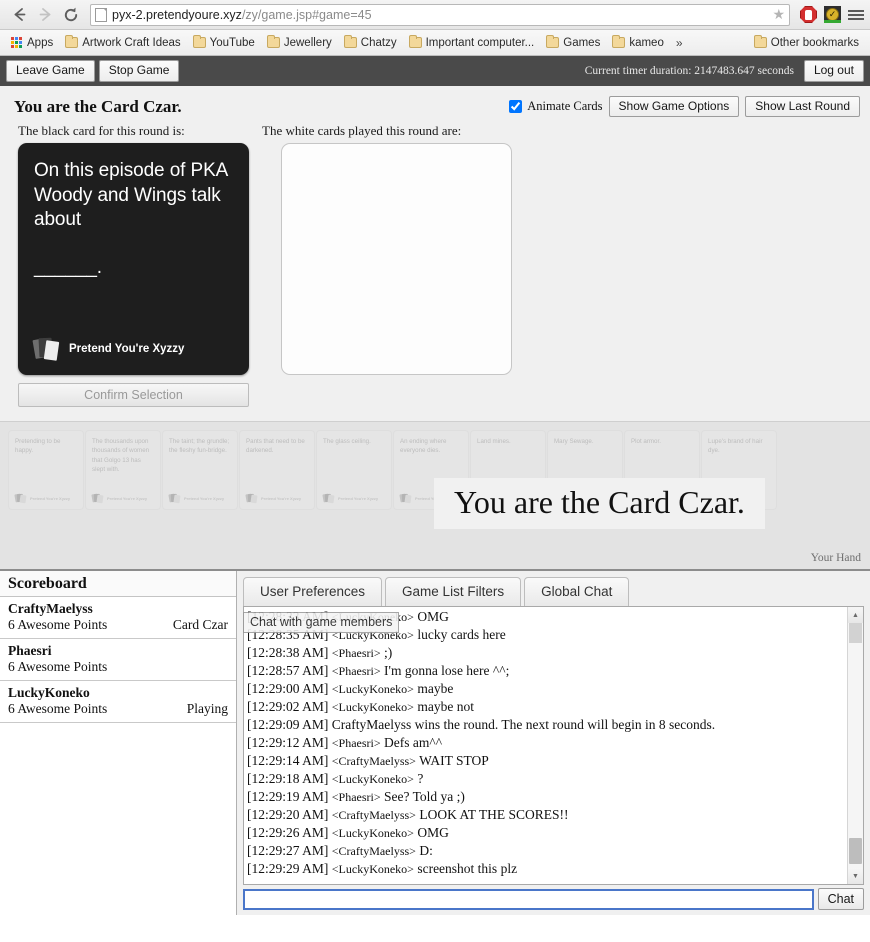 Image resolution: width=870 pixels, height=942 pixels. What do you see at coordinates (802, 107) in the screenshot?
I see `show-last-round-button: Show Last Round` at bounding box center [802, 107].